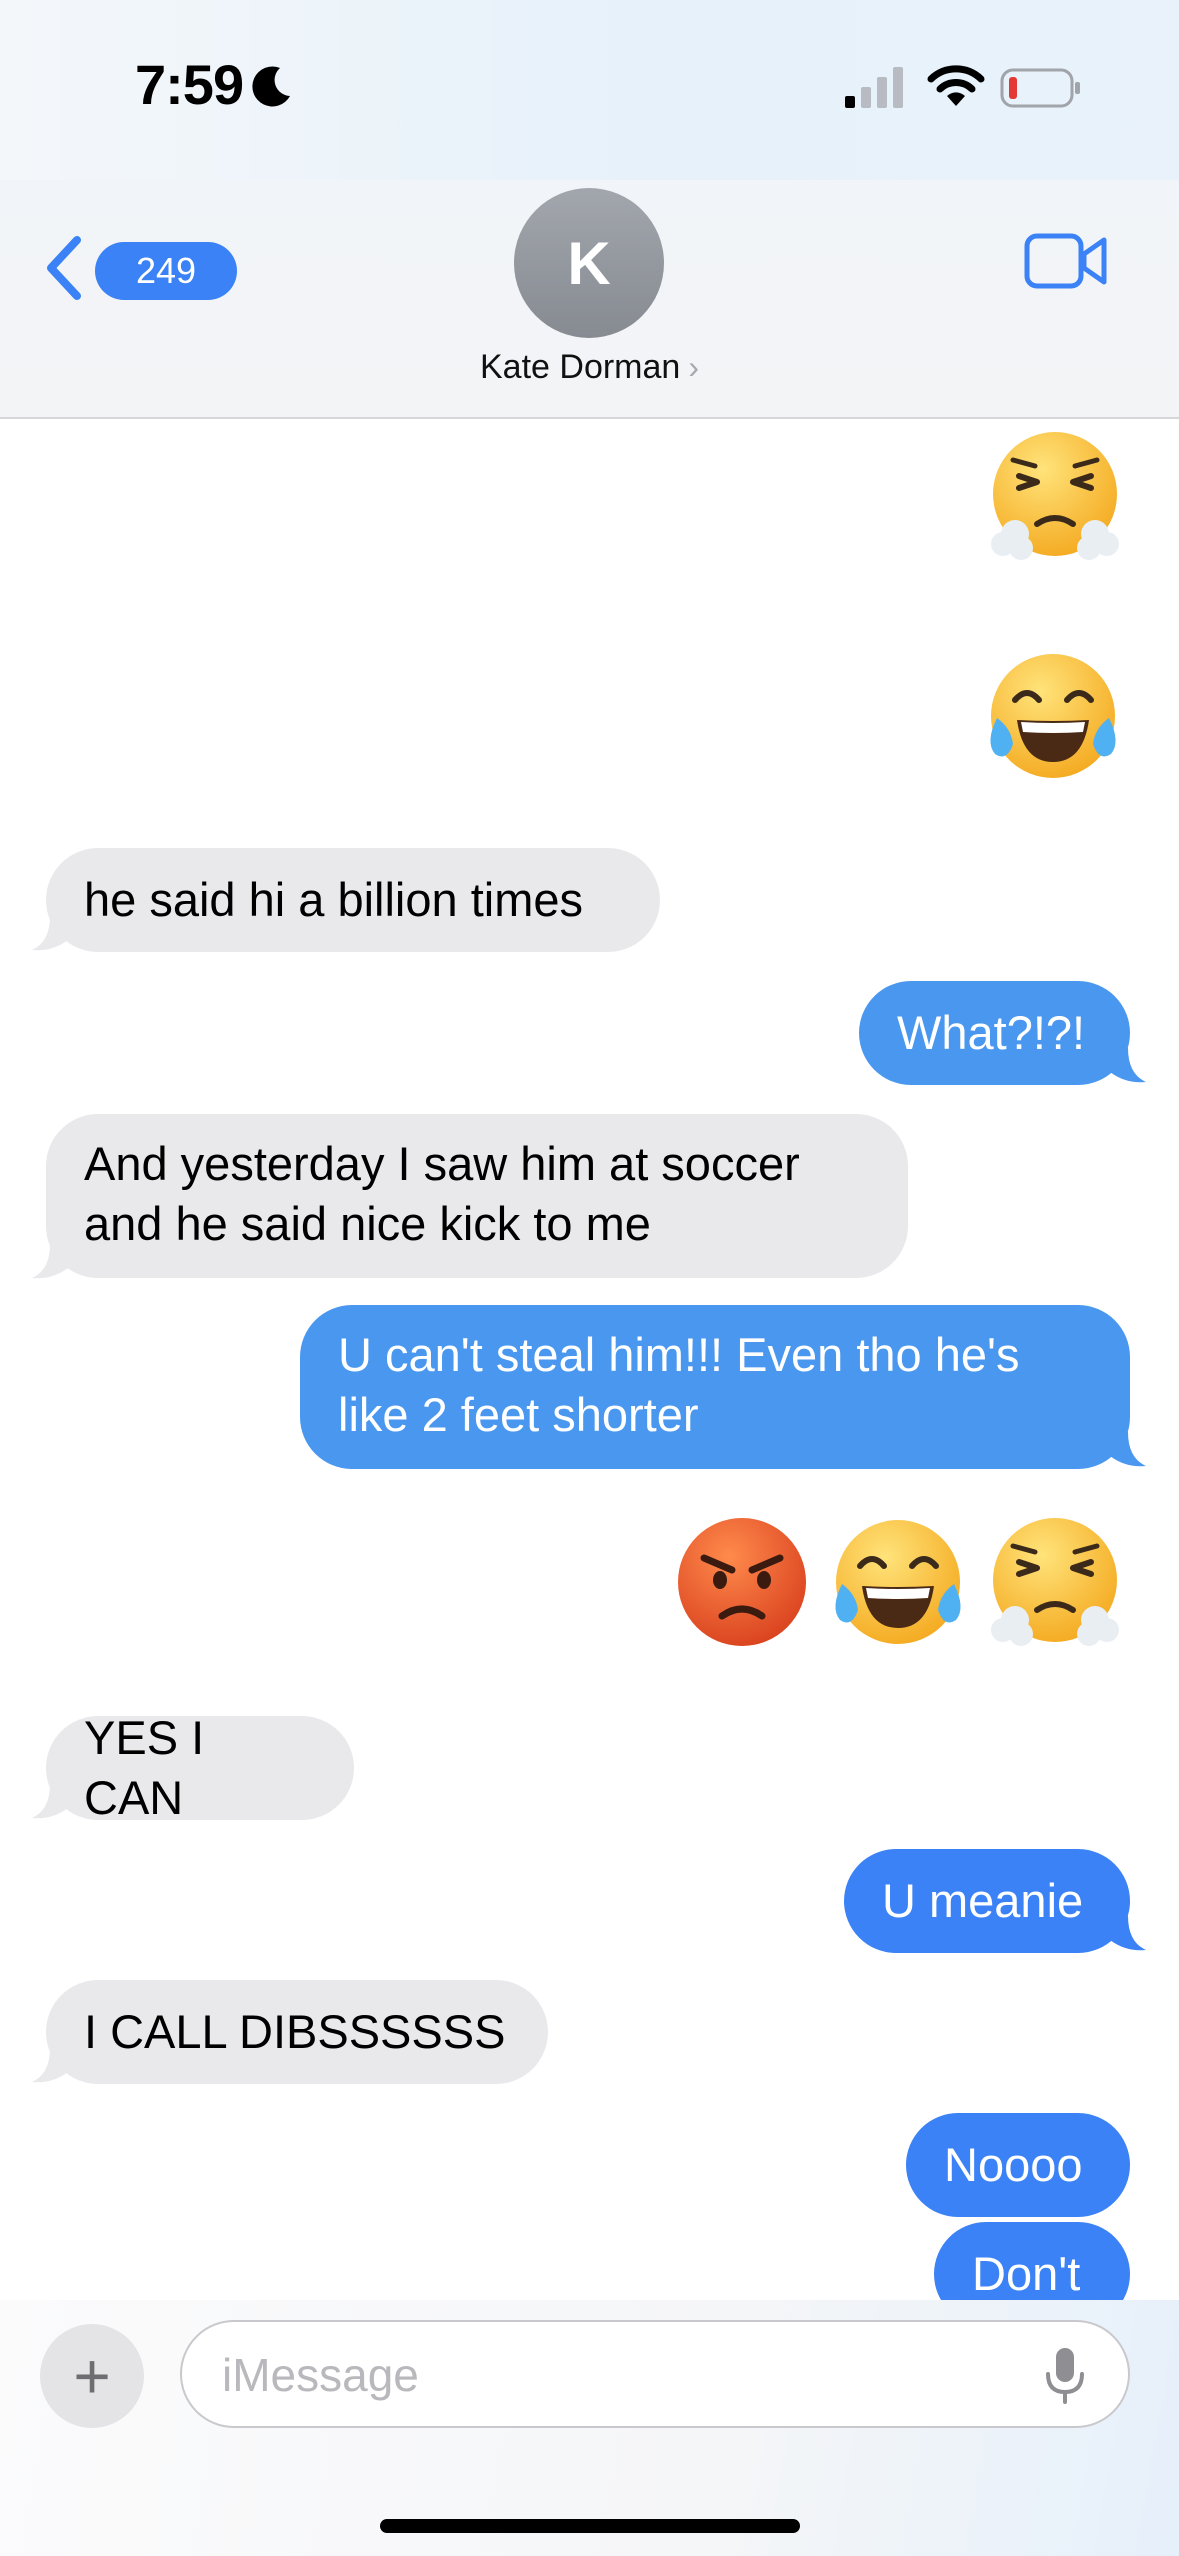 The width and height of the screenshot is (1179, 2556). I want to click on message-text: Don't, so click(1026, 2273).